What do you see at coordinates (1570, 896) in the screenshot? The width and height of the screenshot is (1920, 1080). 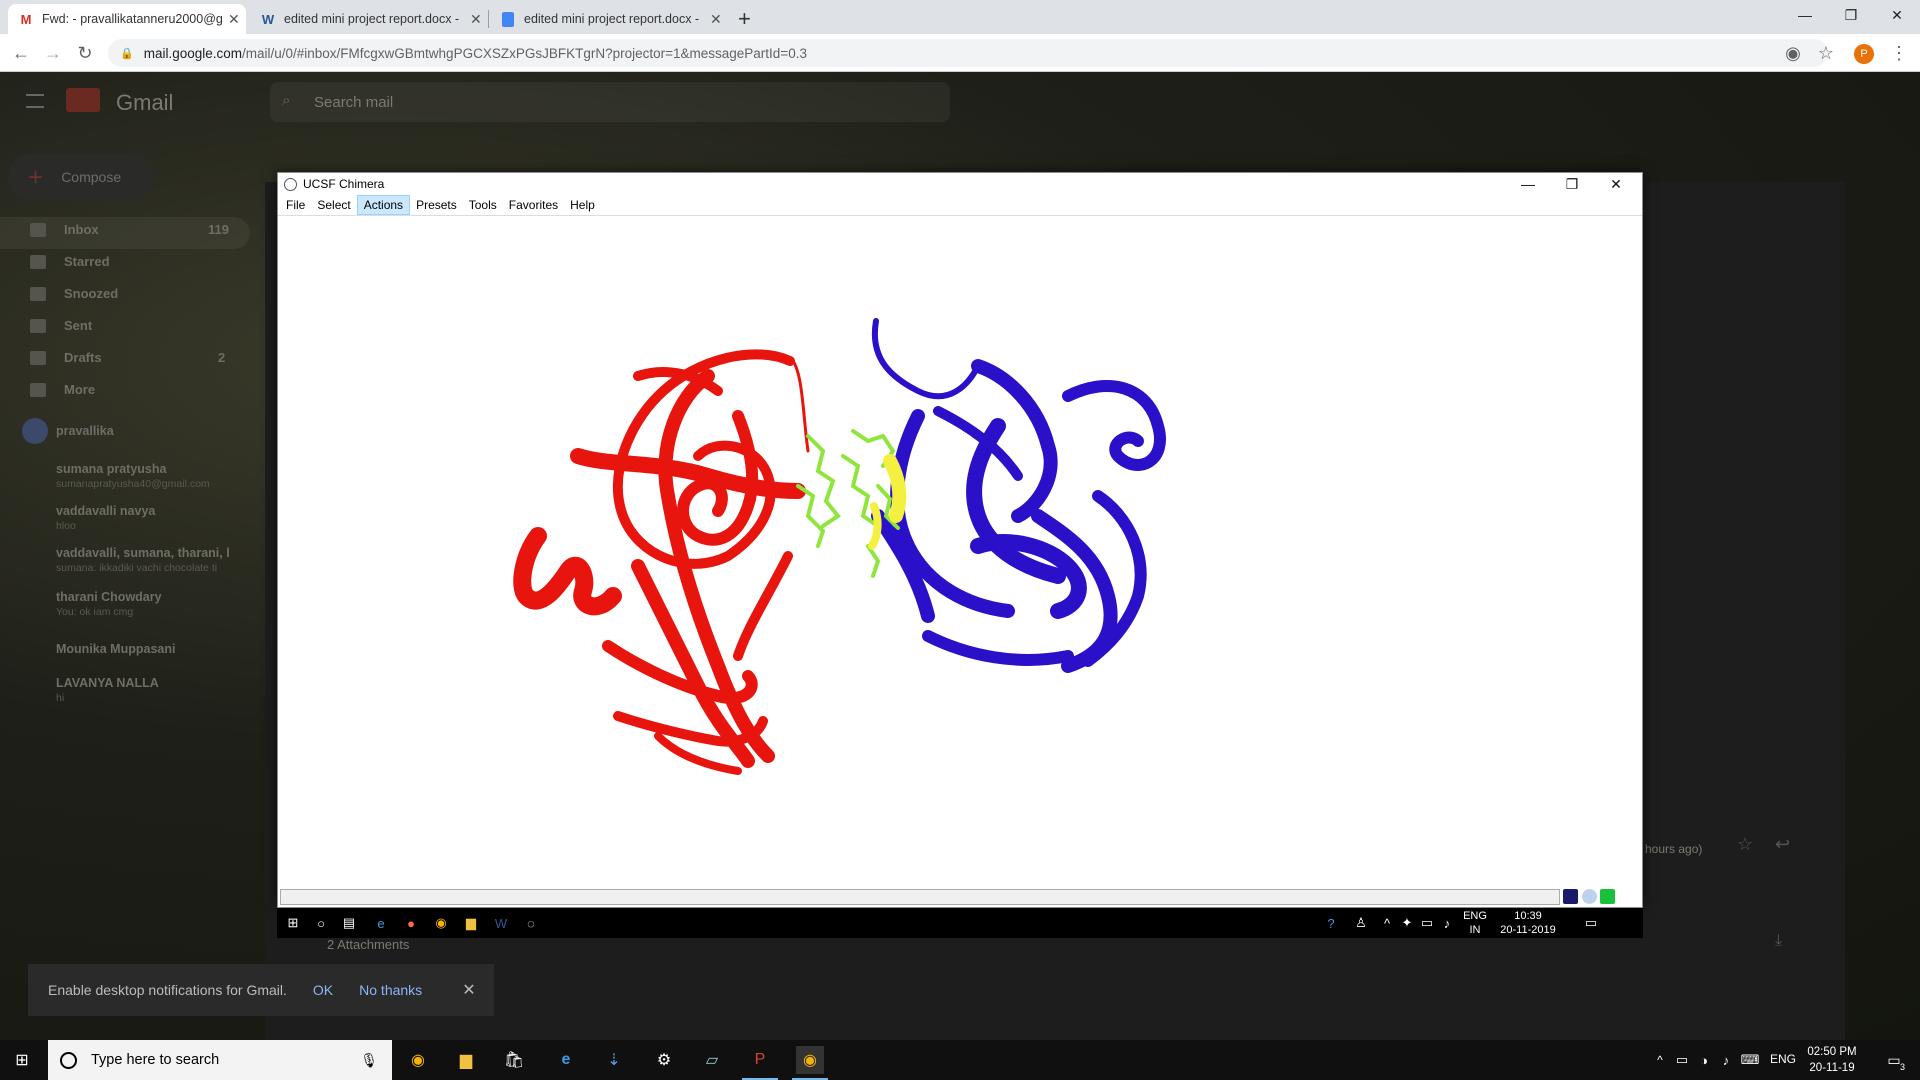 I see `lightning-icon` at bounding box center [1570, 896].